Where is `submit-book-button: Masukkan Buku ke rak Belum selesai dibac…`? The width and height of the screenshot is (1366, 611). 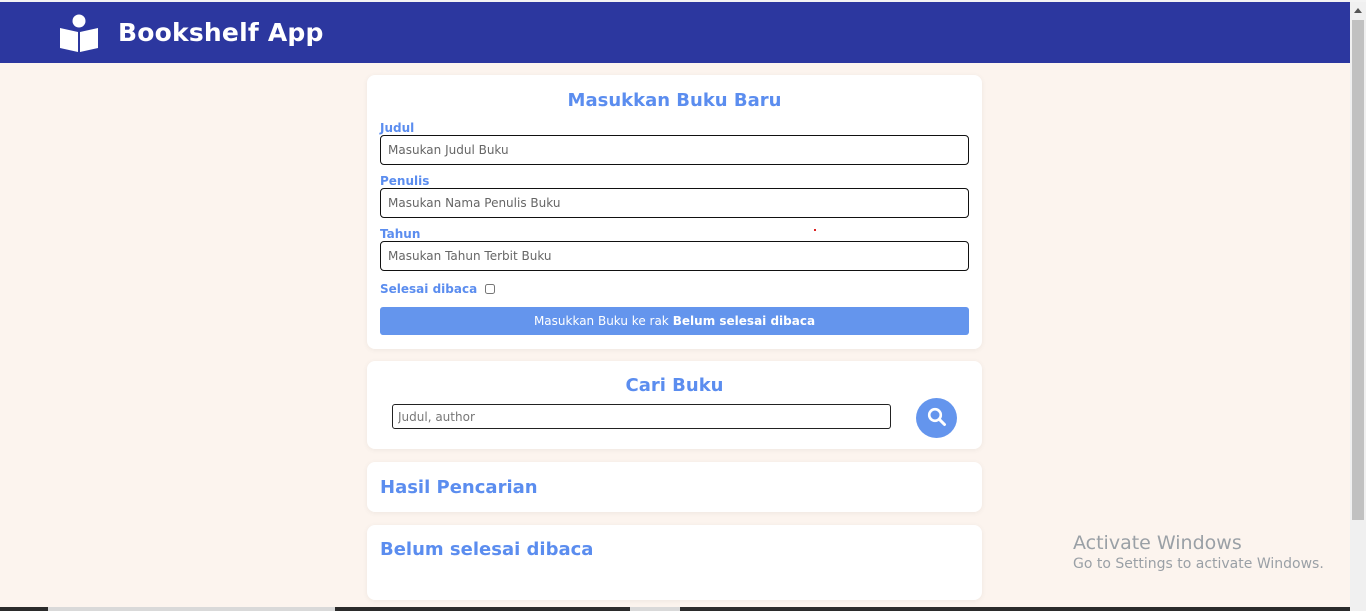 submit-book-button: Masukkan Buku ke rak Belum selesai dibac… is located at coordinates (674, 321).